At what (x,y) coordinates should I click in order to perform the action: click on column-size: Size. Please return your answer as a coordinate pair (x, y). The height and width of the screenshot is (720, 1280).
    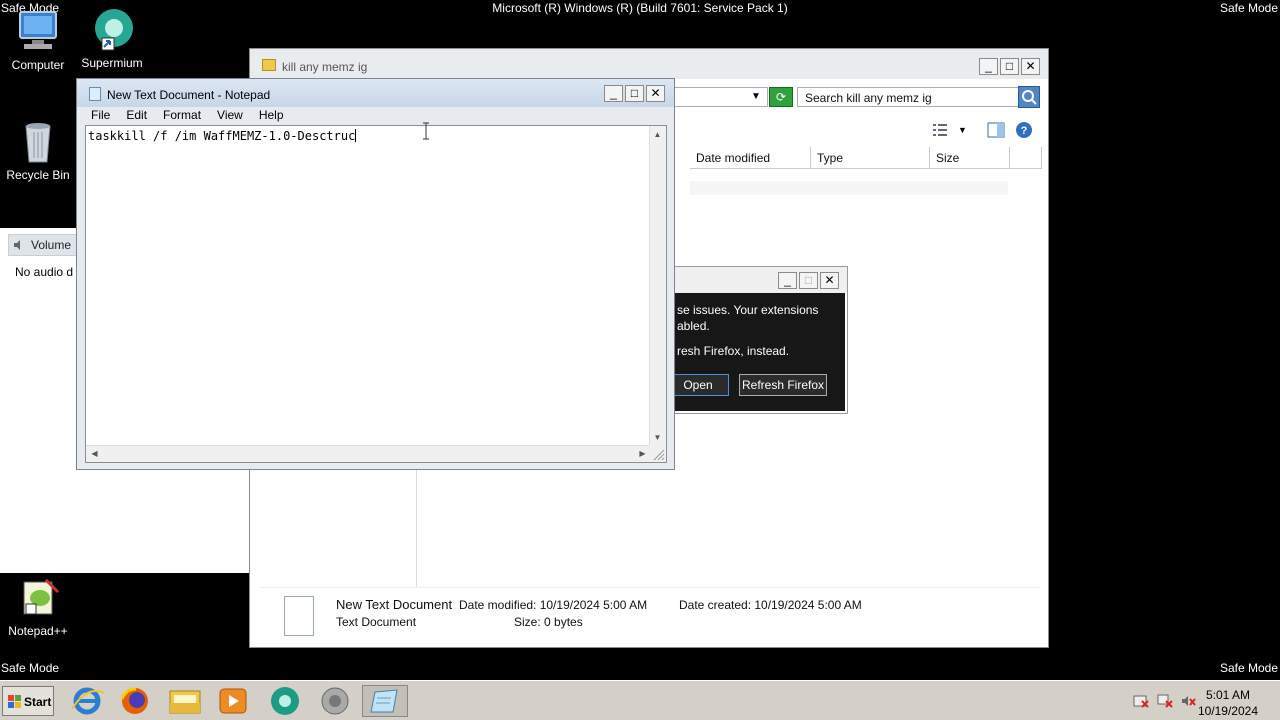
    Looking at the image, I should click on (970, 158).